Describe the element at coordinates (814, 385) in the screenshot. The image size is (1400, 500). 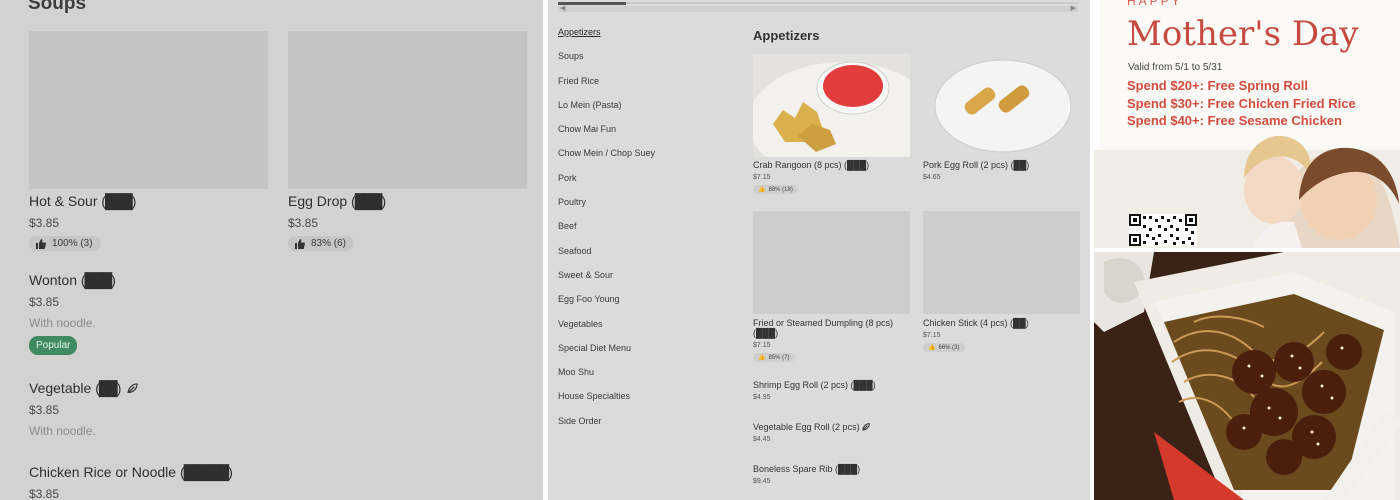
I see `item-name: Shrimp Egg Roll (2 pcs) (███)` at that location.